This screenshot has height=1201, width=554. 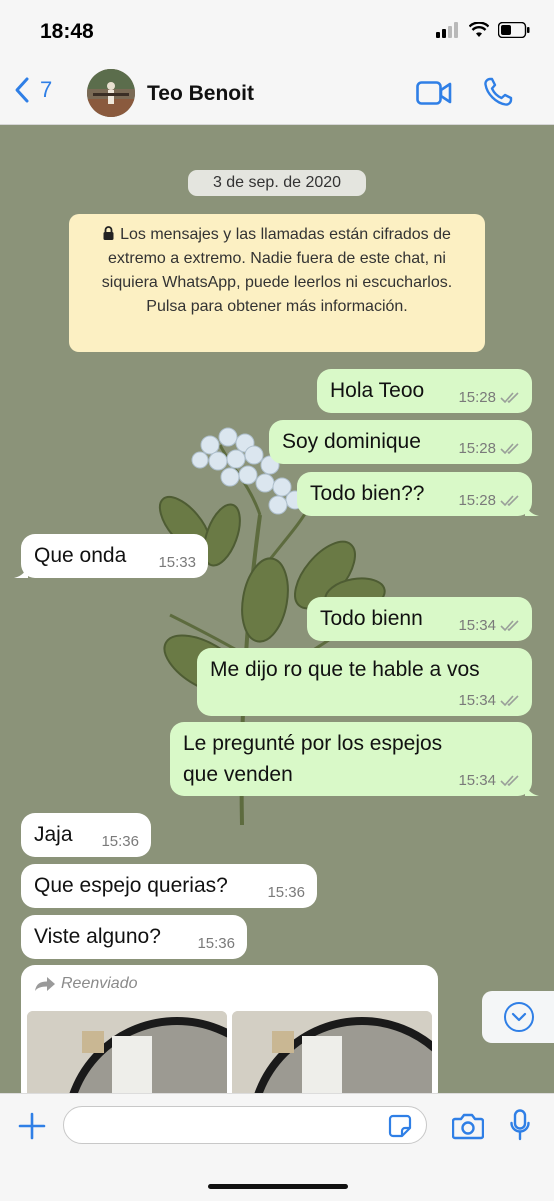 I want to click on message-text: Viste alguno?, so click(x=97, y=936).